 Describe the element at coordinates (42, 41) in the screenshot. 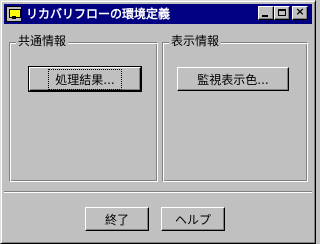

I see `common-info-label: 共通情報` at that location.